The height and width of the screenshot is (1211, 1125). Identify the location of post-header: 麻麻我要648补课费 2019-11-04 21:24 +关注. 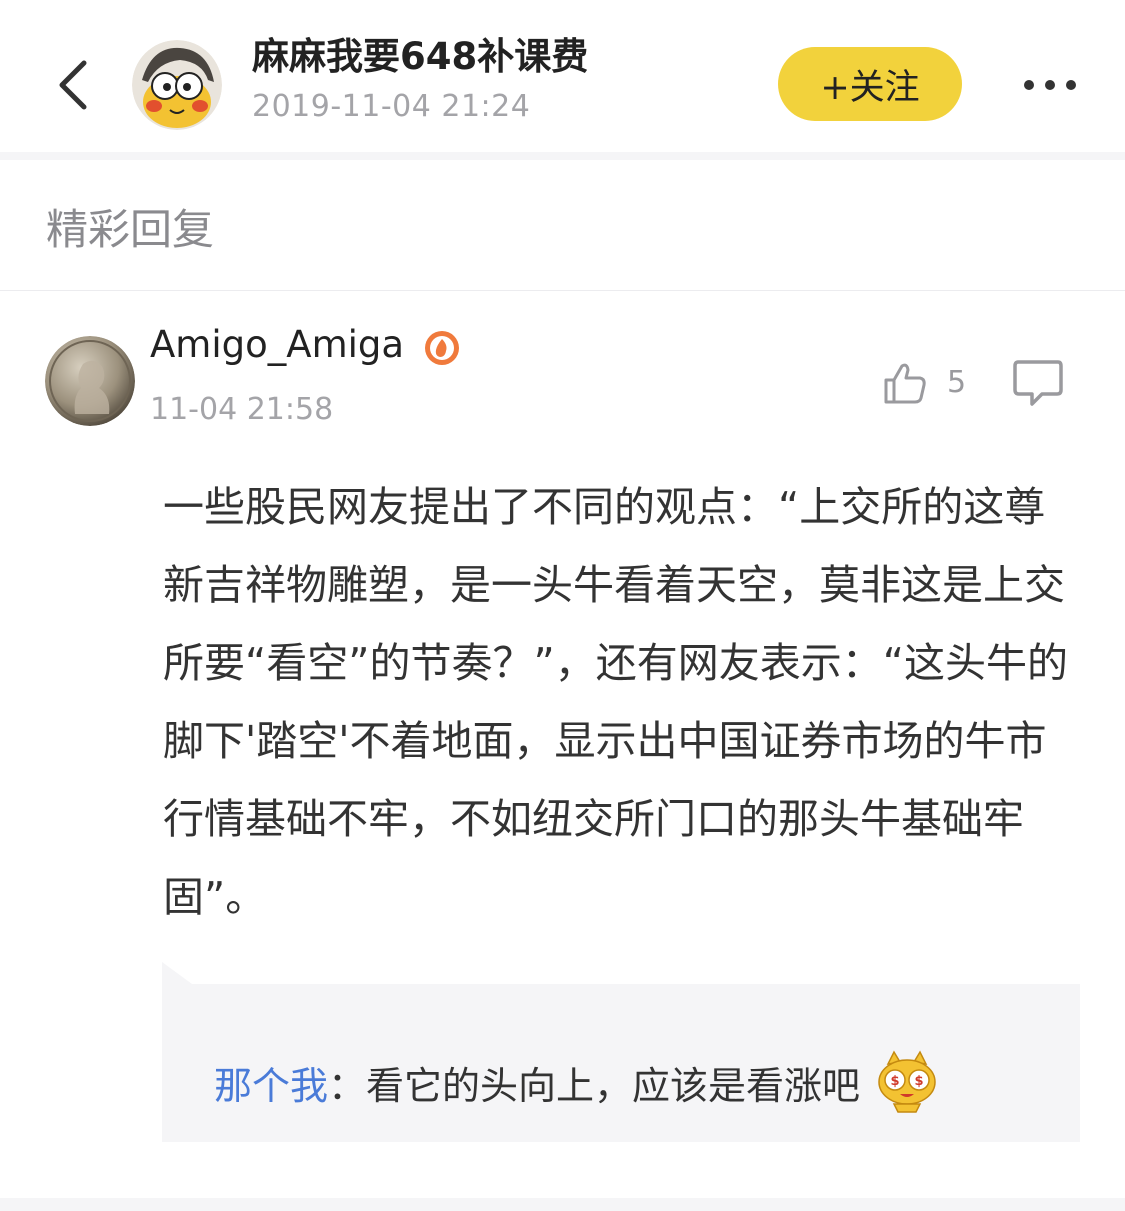
(562, 76).